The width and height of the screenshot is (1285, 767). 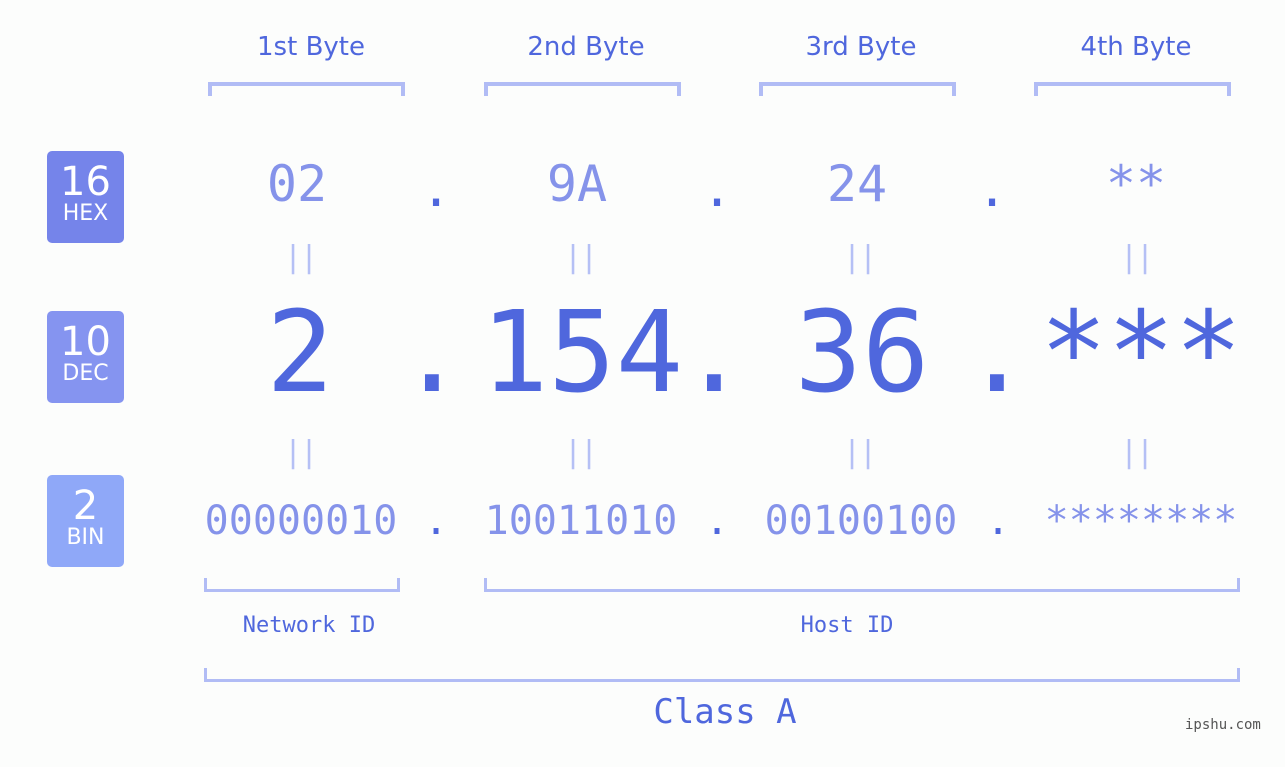 I want to click on equals-dec-bin-4: ||, so click(x=1136, y=452).